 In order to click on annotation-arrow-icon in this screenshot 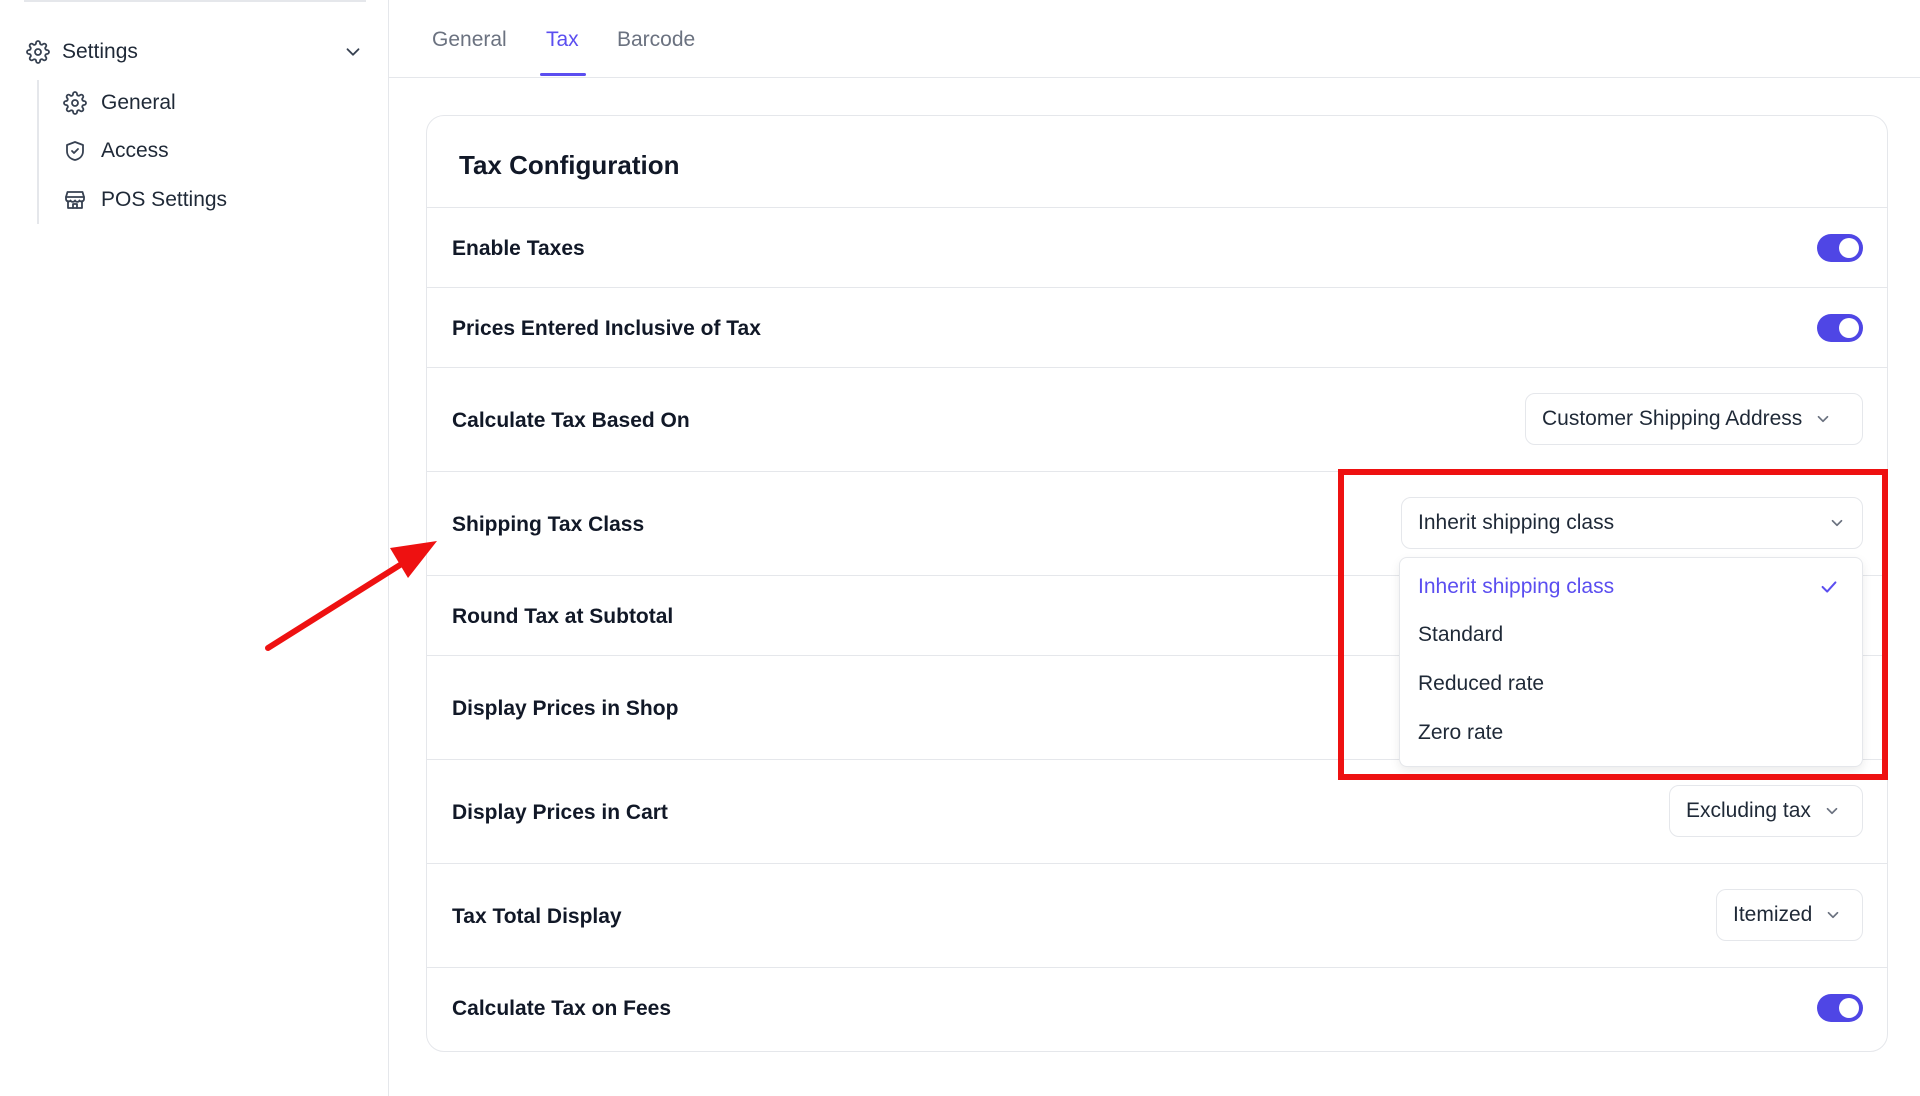, I will do `click(351, 596)`.